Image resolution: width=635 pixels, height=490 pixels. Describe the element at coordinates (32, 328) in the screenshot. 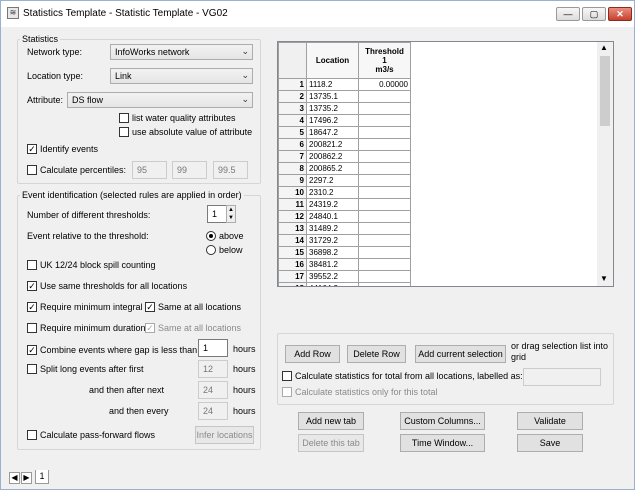

I see `min-duration-checkbox` at that location.